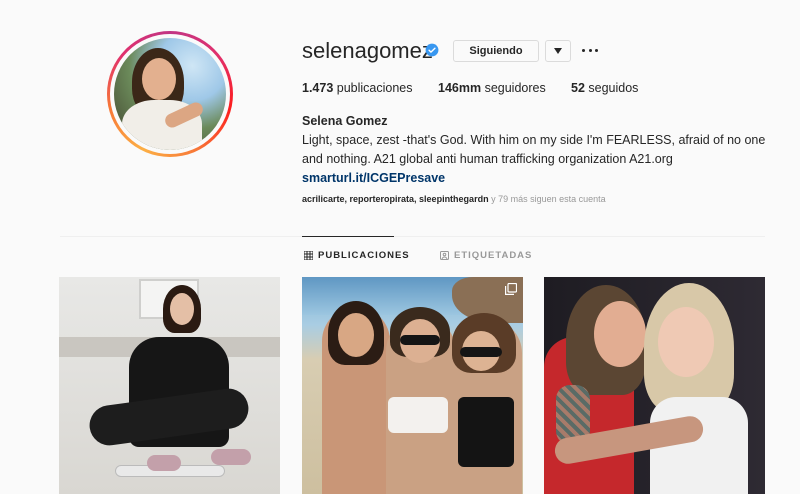  What do you see at coordinates (308, 255) in the screenshot?
I see `grid-icon` at bounding box center [308, 255].